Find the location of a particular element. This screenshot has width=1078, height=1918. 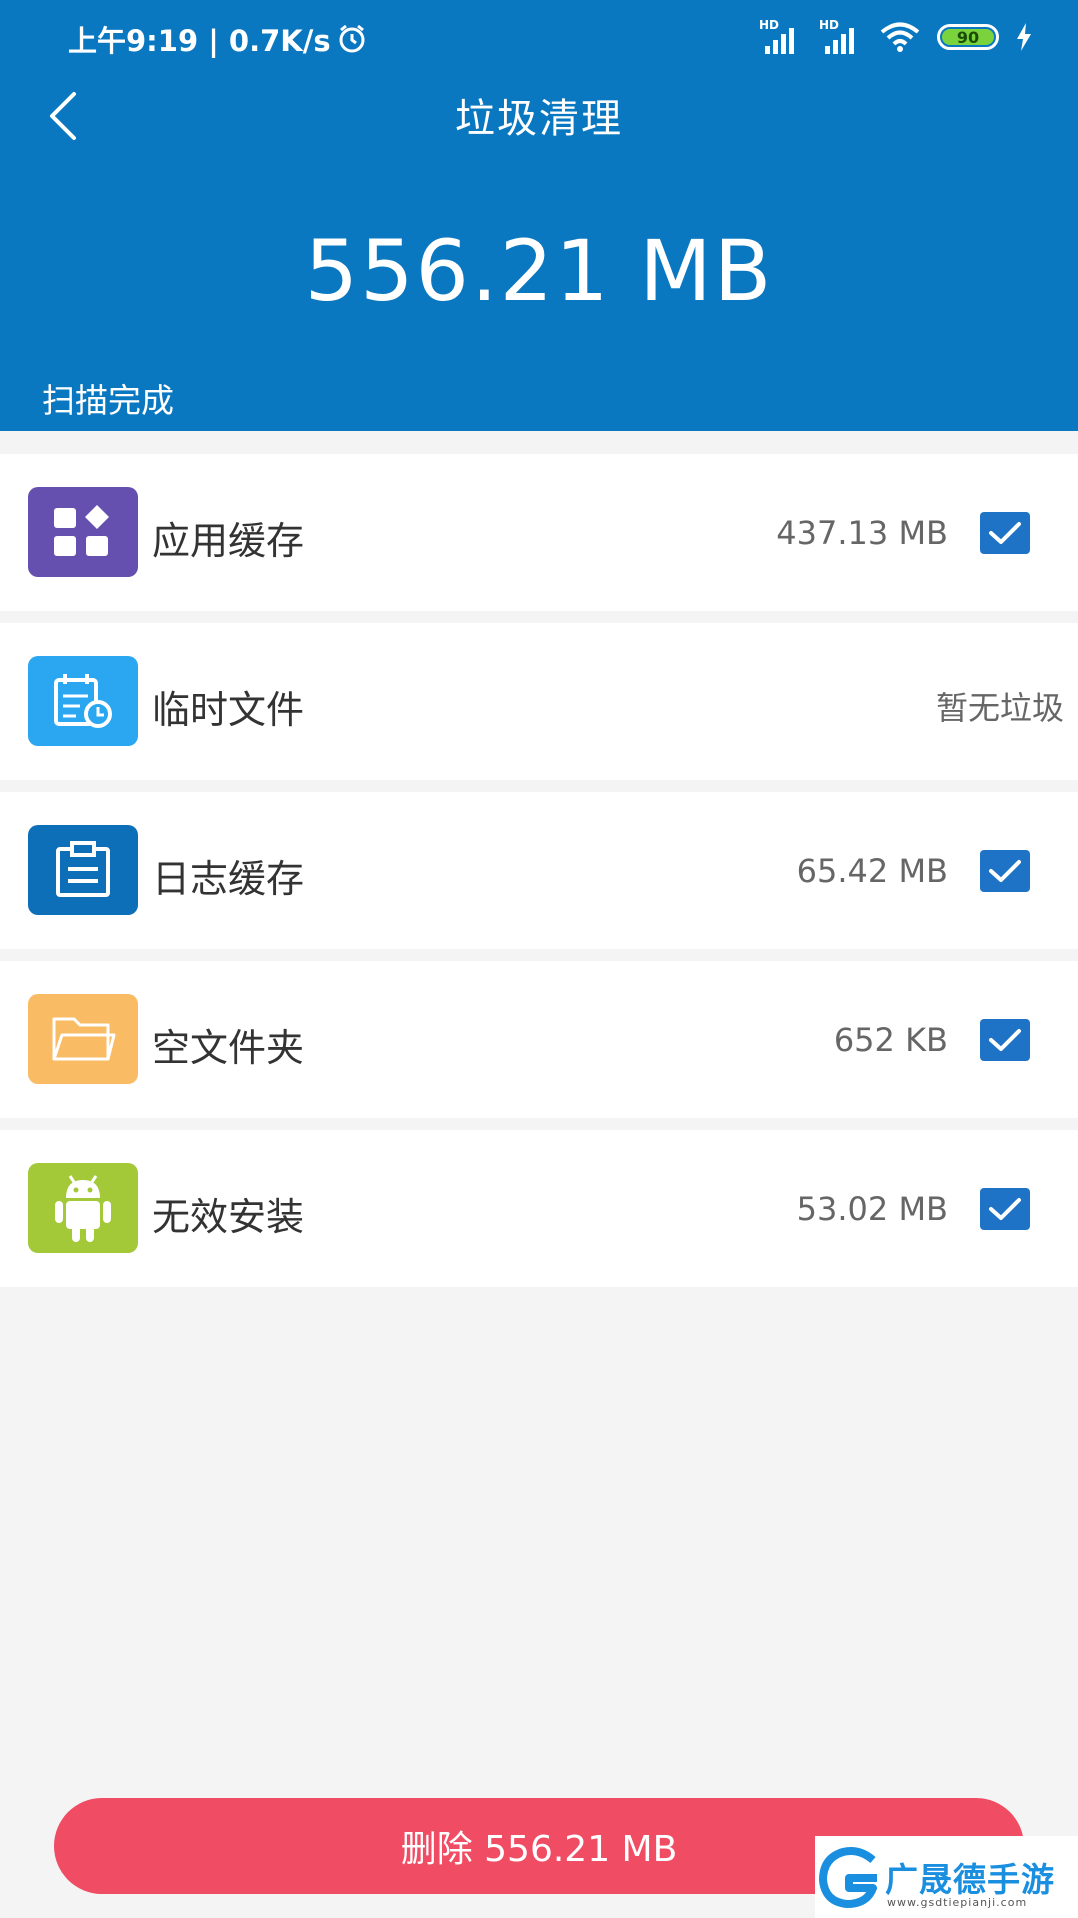

item-label: 日志缓存 is located at coordinates (228, 879).